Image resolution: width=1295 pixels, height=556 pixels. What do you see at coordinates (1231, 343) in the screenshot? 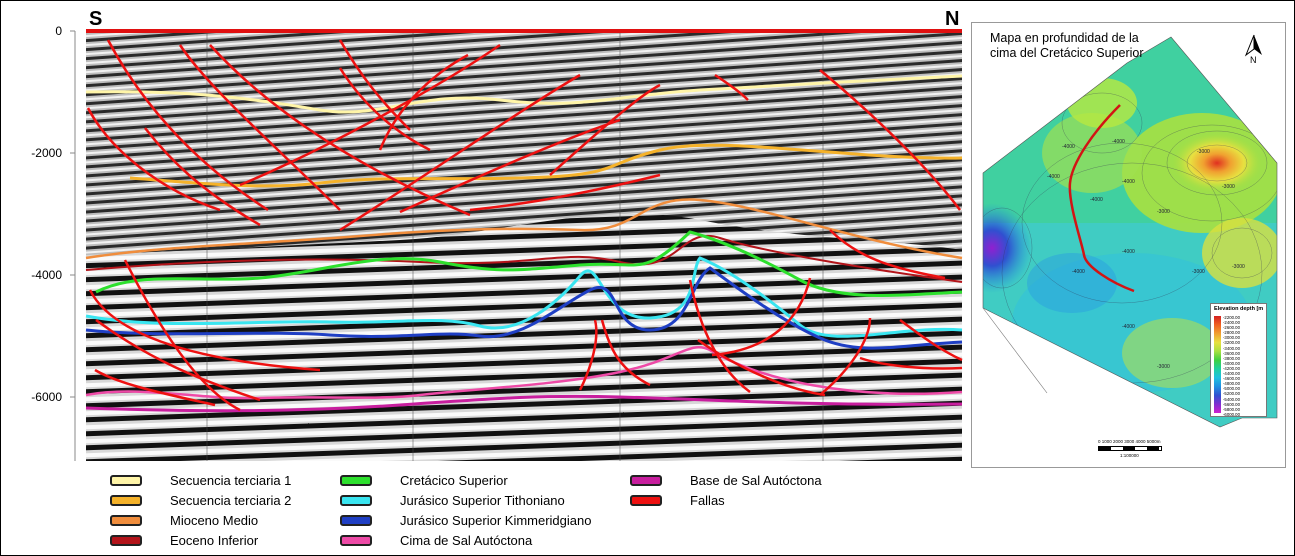
I see `colorbar-value: -3200.00` at bounding box center [1231, 343].